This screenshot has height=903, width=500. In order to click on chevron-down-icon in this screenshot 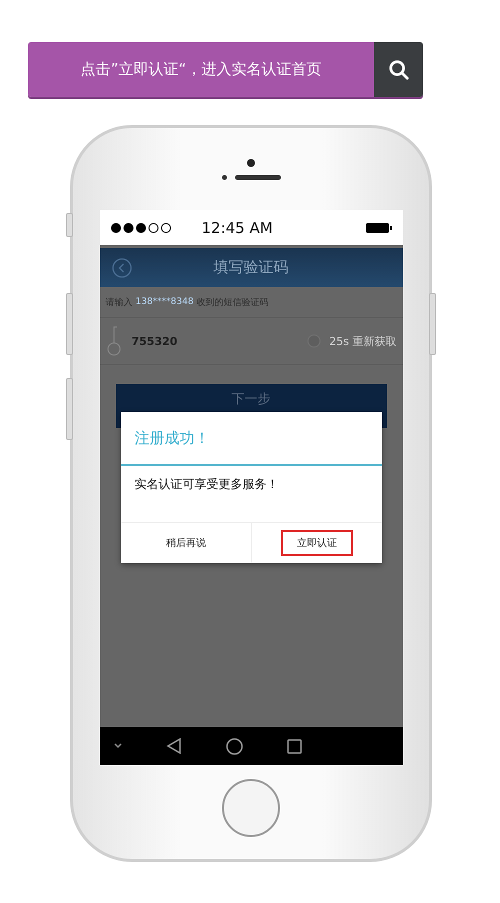, I will do `click(118, 746)`.